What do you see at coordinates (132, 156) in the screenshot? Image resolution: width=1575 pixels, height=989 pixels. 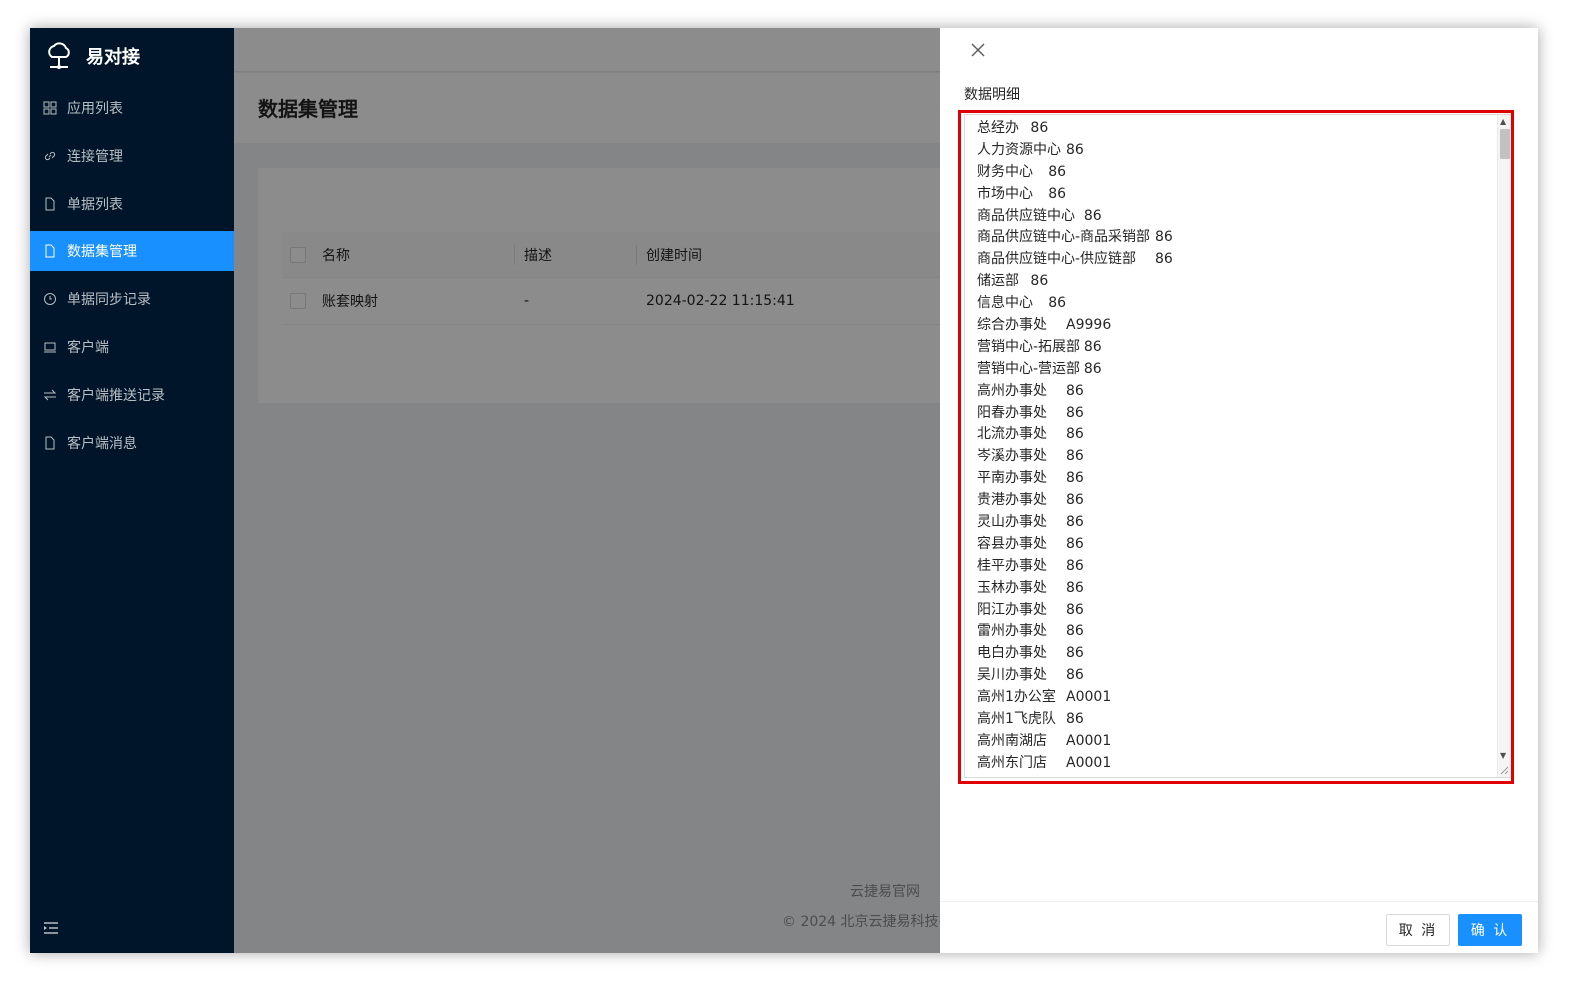 I see `sidebar-item-connections: 连接管理` at bounding box center [132, 156].